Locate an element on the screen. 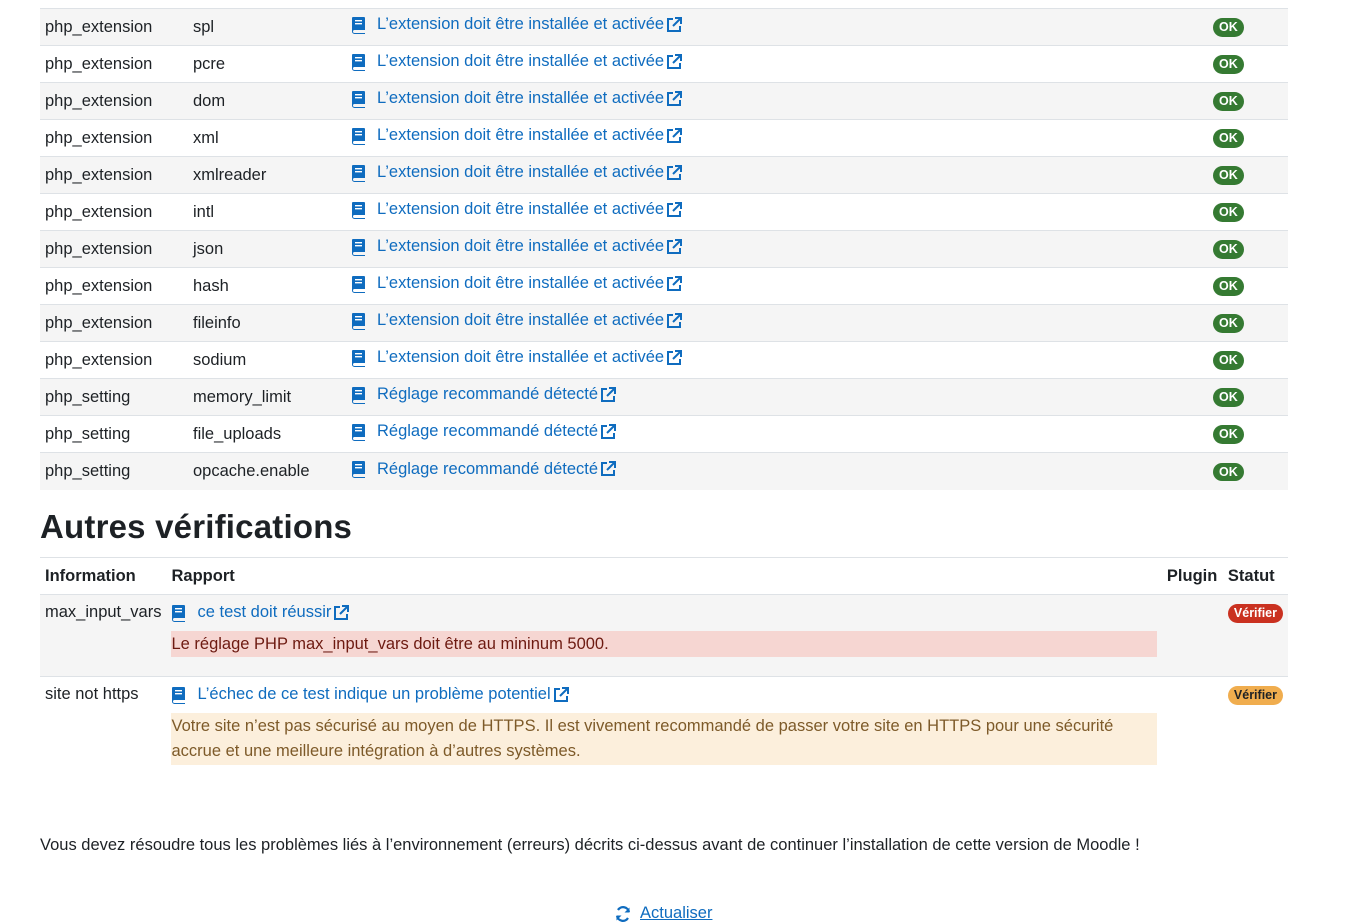  header-report: Rapport is located at coordinates (203, 575).